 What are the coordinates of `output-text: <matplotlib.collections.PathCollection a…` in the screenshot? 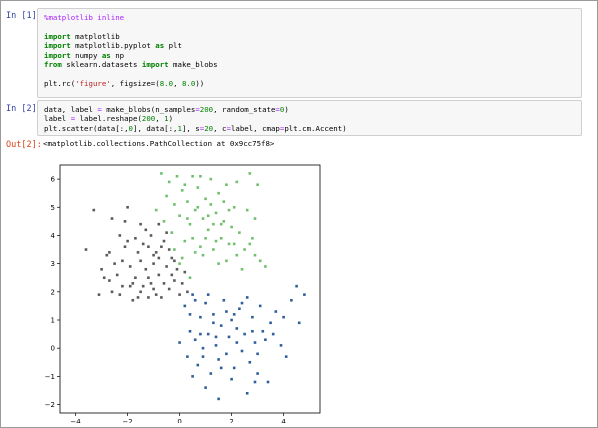 It's located at (159, 143).